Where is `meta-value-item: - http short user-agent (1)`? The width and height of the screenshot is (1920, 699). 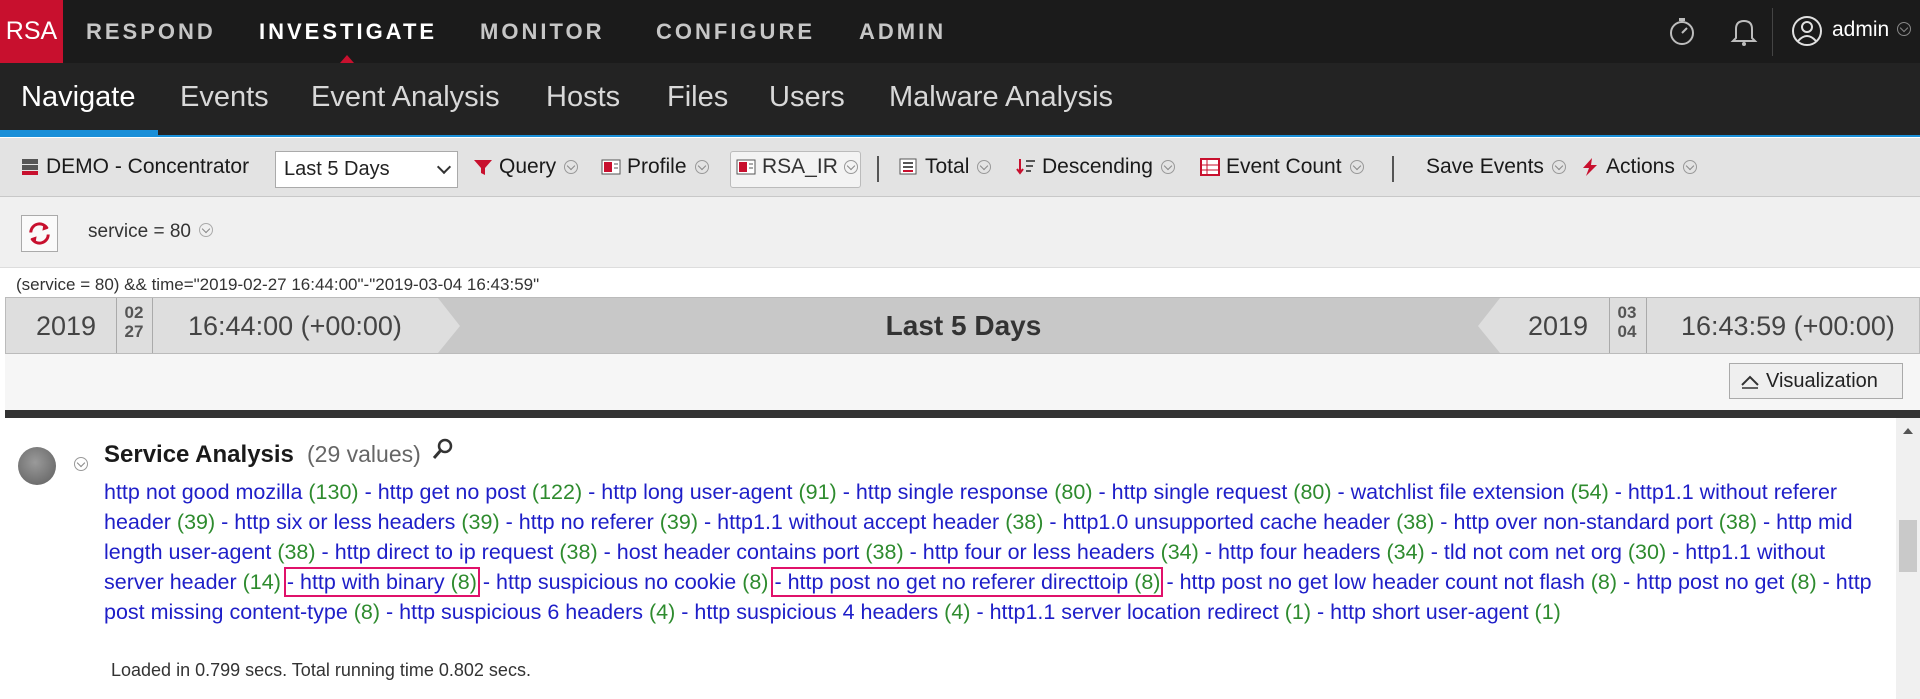
meta-value-item: - http short user-agent (1) is located at coordinates (1439, 612).